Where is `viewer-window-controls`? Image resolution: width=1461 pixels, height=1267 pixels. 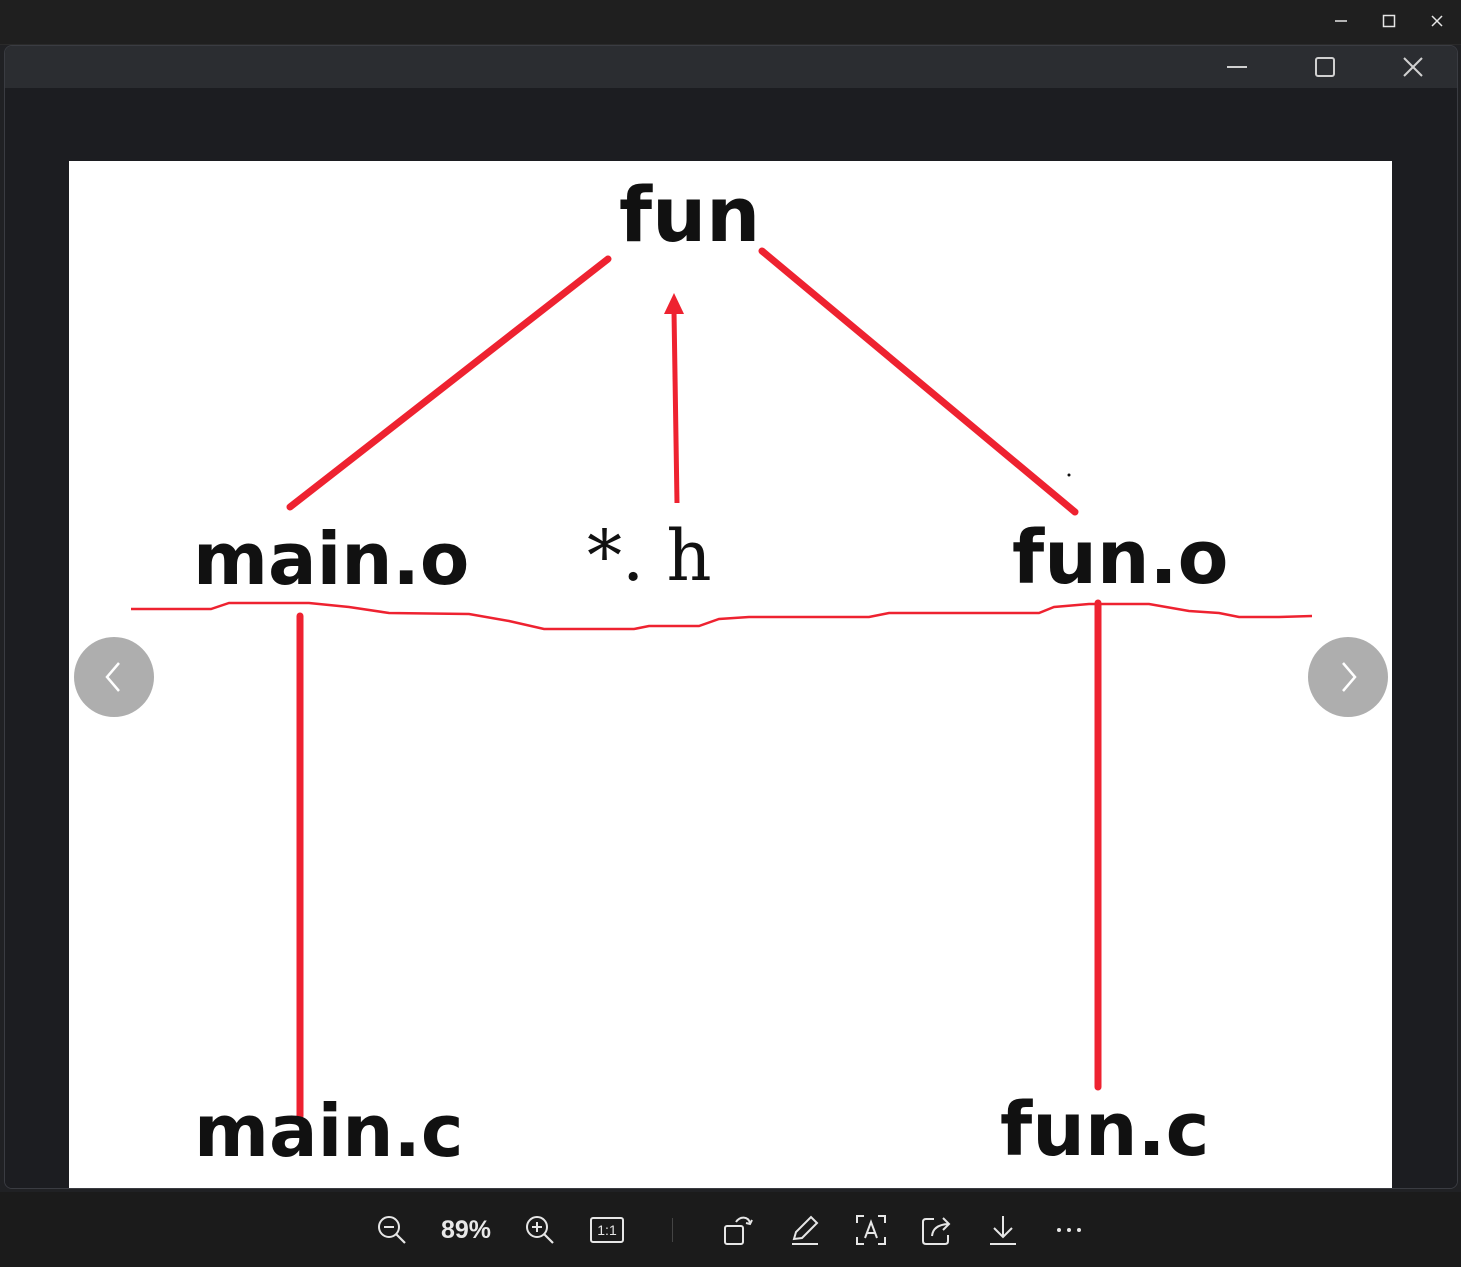 viewer-window-controls is located at coordinates (1325, 67).